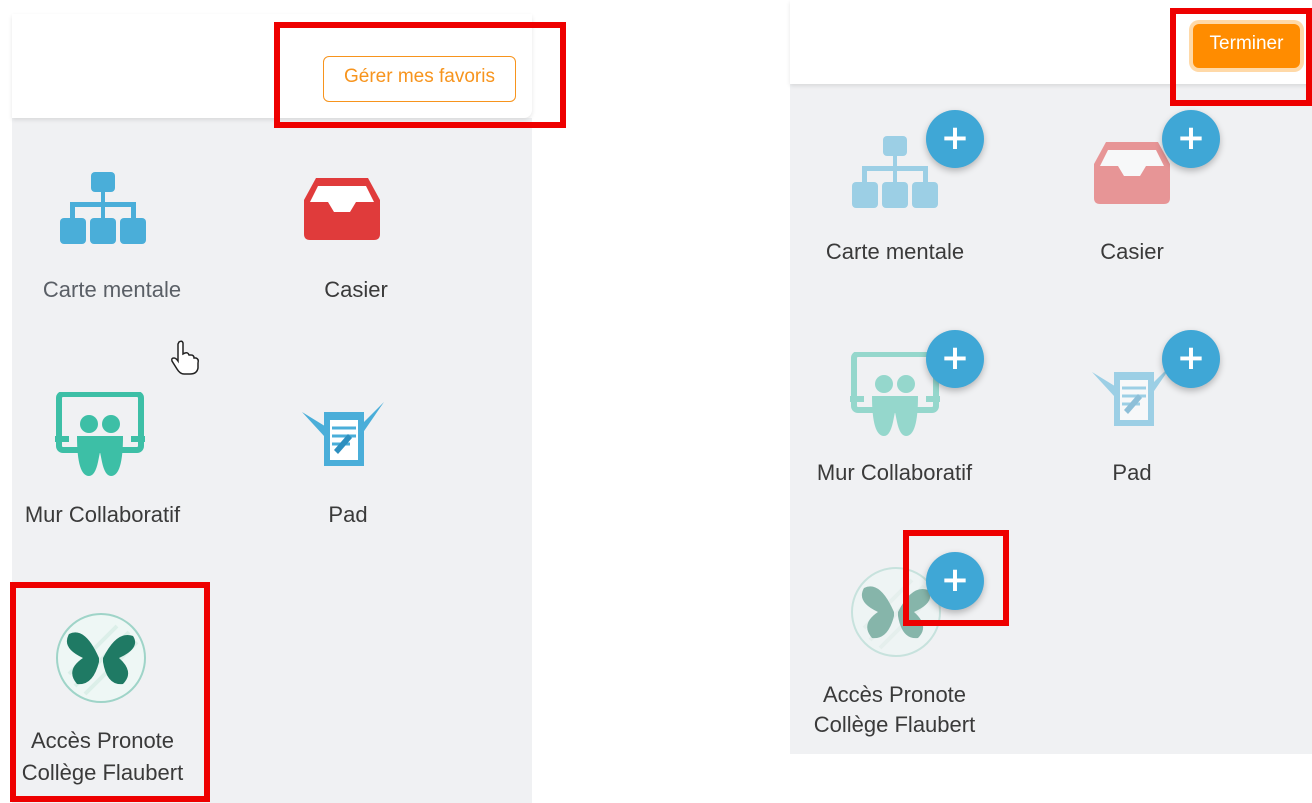 Image resolution: width=1312 pixels, height=803 pixels. Describe the element at coordinates (110, 692) in the screenshot. I see `highlight-box-acces-pronote` at that location.